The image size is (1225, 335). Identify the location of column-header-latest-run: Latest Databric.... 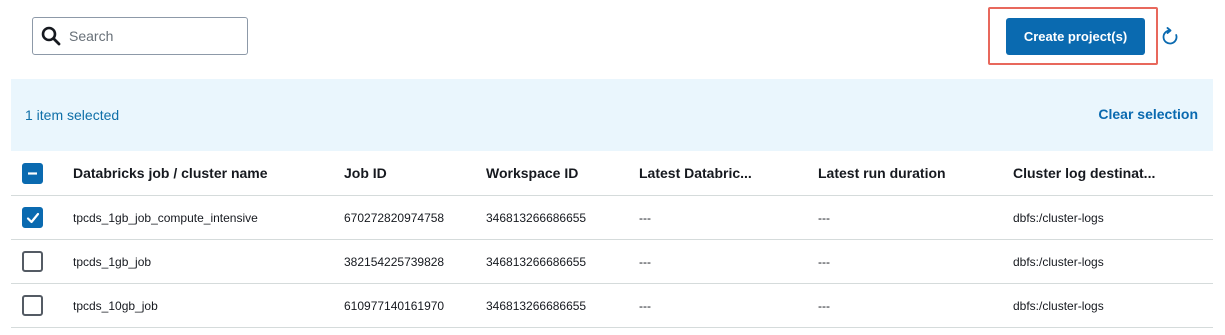
(695, 173).